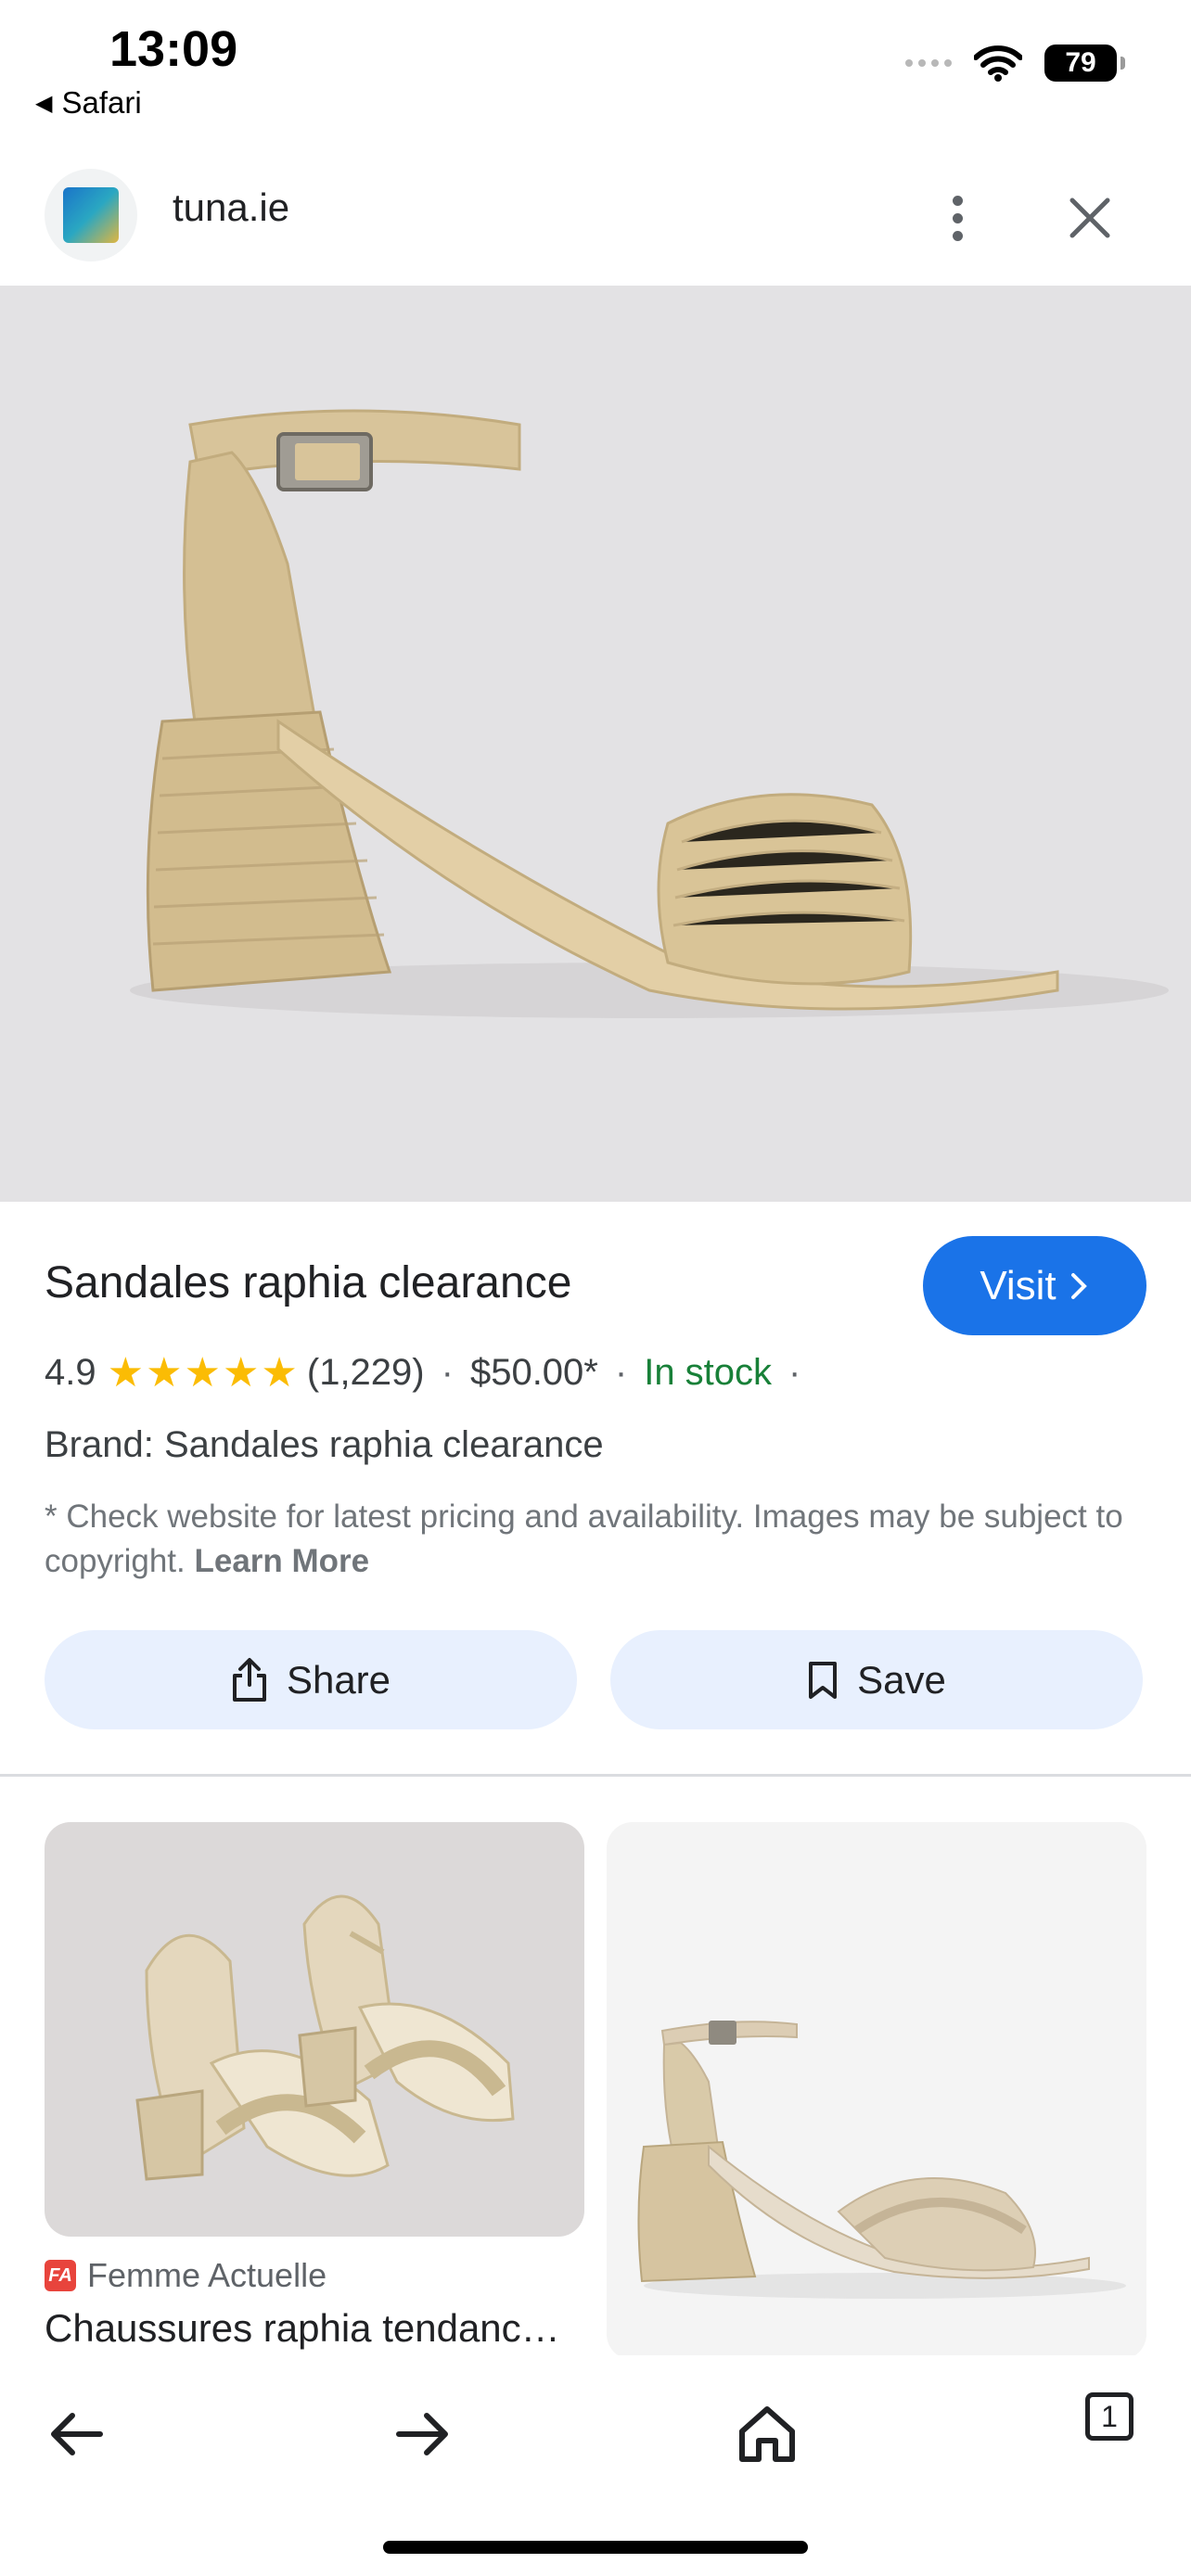 The height and width of the screenshot is (2576, 1191). I want to click on share-icon, so click(249, 1679).